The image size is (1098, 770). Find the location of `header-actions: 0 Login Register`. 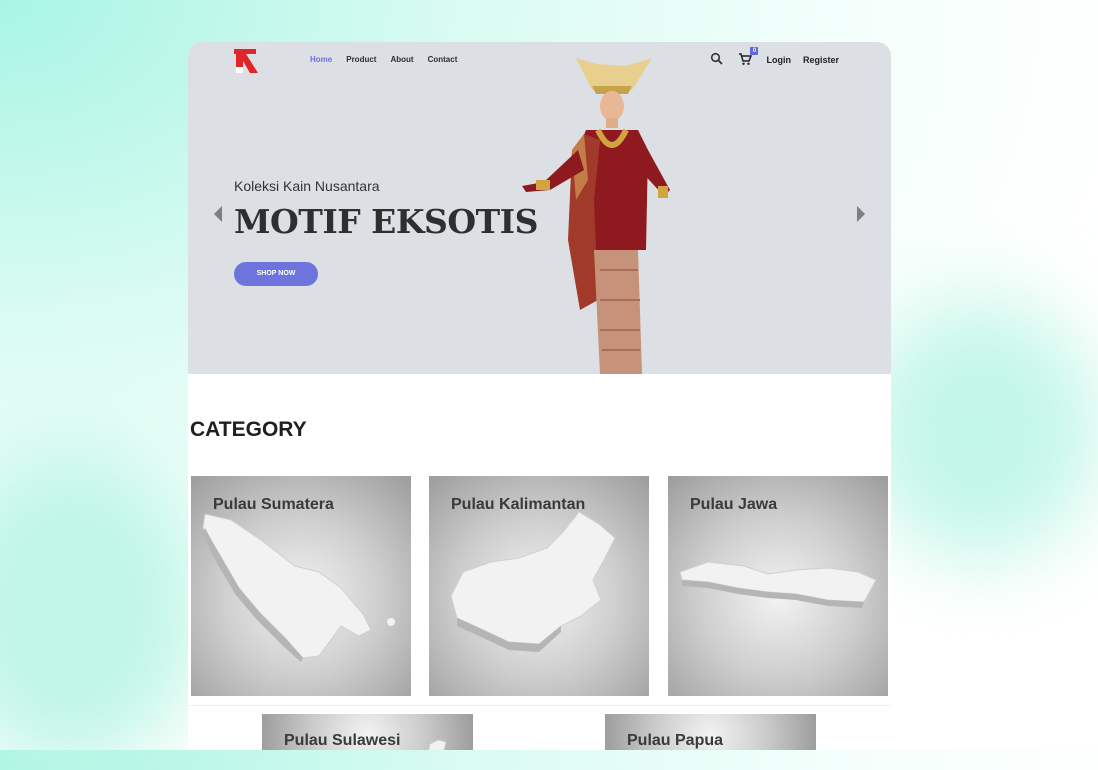

header-actions: 0 Login Register is located at coordinates (774, 57).